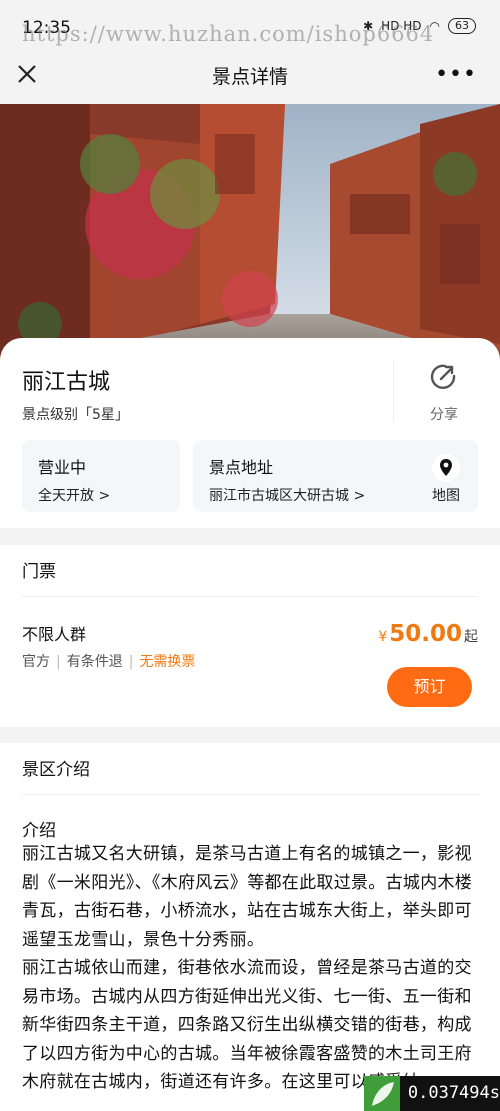 This screenshot has height=1111, width=500. What do you see at coordinates (54, 634) in the screenshot?
I see `ticket-name: 不限人群` at bounding box center [54, 634].